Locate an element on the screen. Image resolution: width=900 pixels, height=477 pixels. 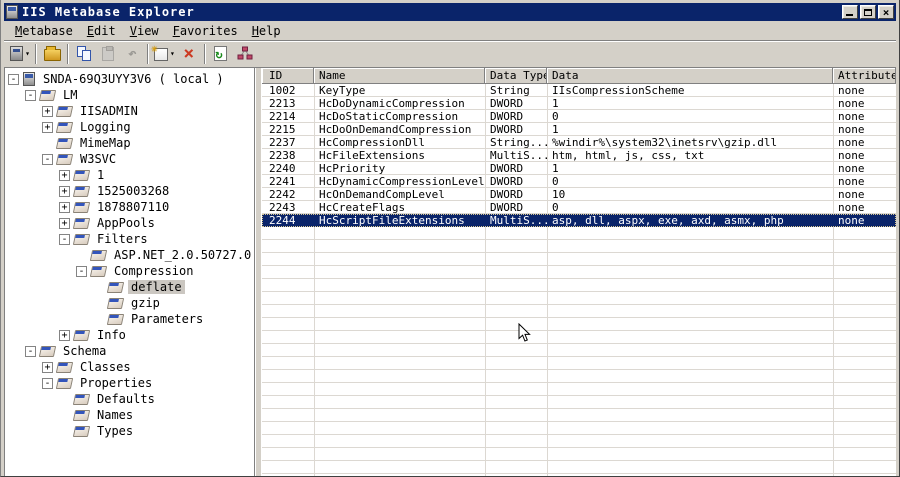
minimize-button is located at coordinates (850, 12).